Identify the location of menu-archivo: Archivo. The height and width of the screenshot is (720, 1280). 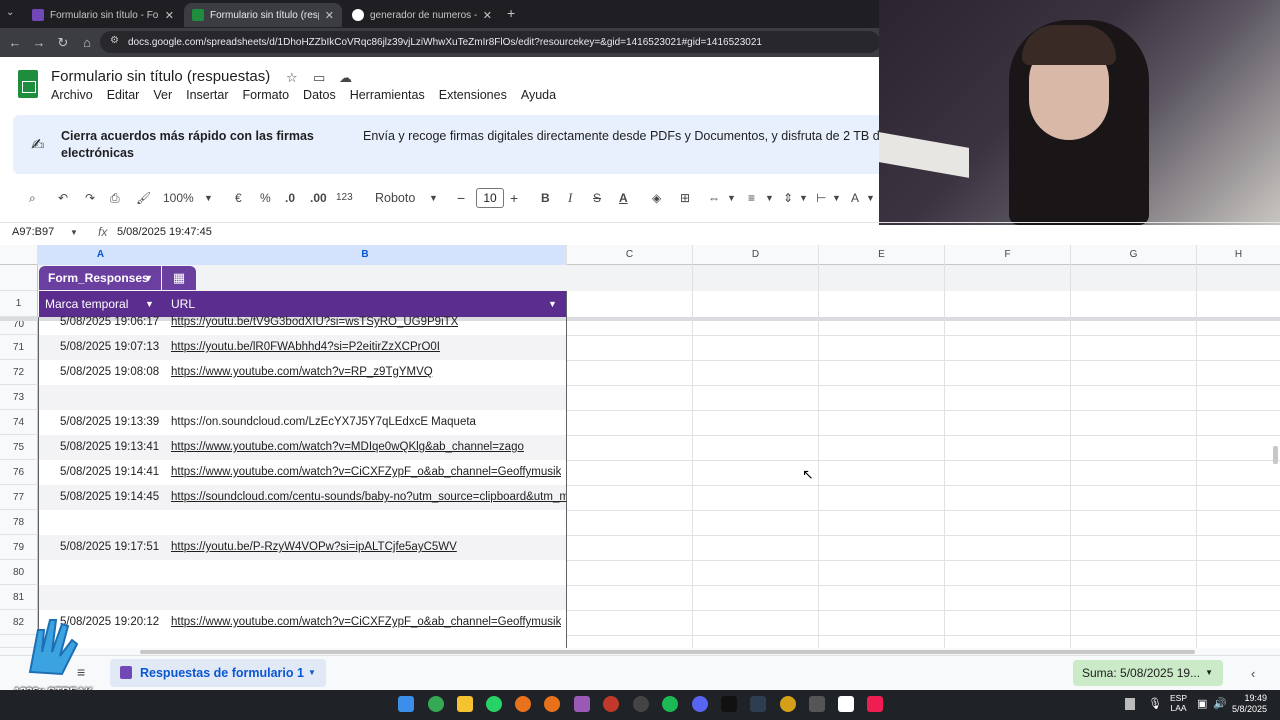
(72, 95).